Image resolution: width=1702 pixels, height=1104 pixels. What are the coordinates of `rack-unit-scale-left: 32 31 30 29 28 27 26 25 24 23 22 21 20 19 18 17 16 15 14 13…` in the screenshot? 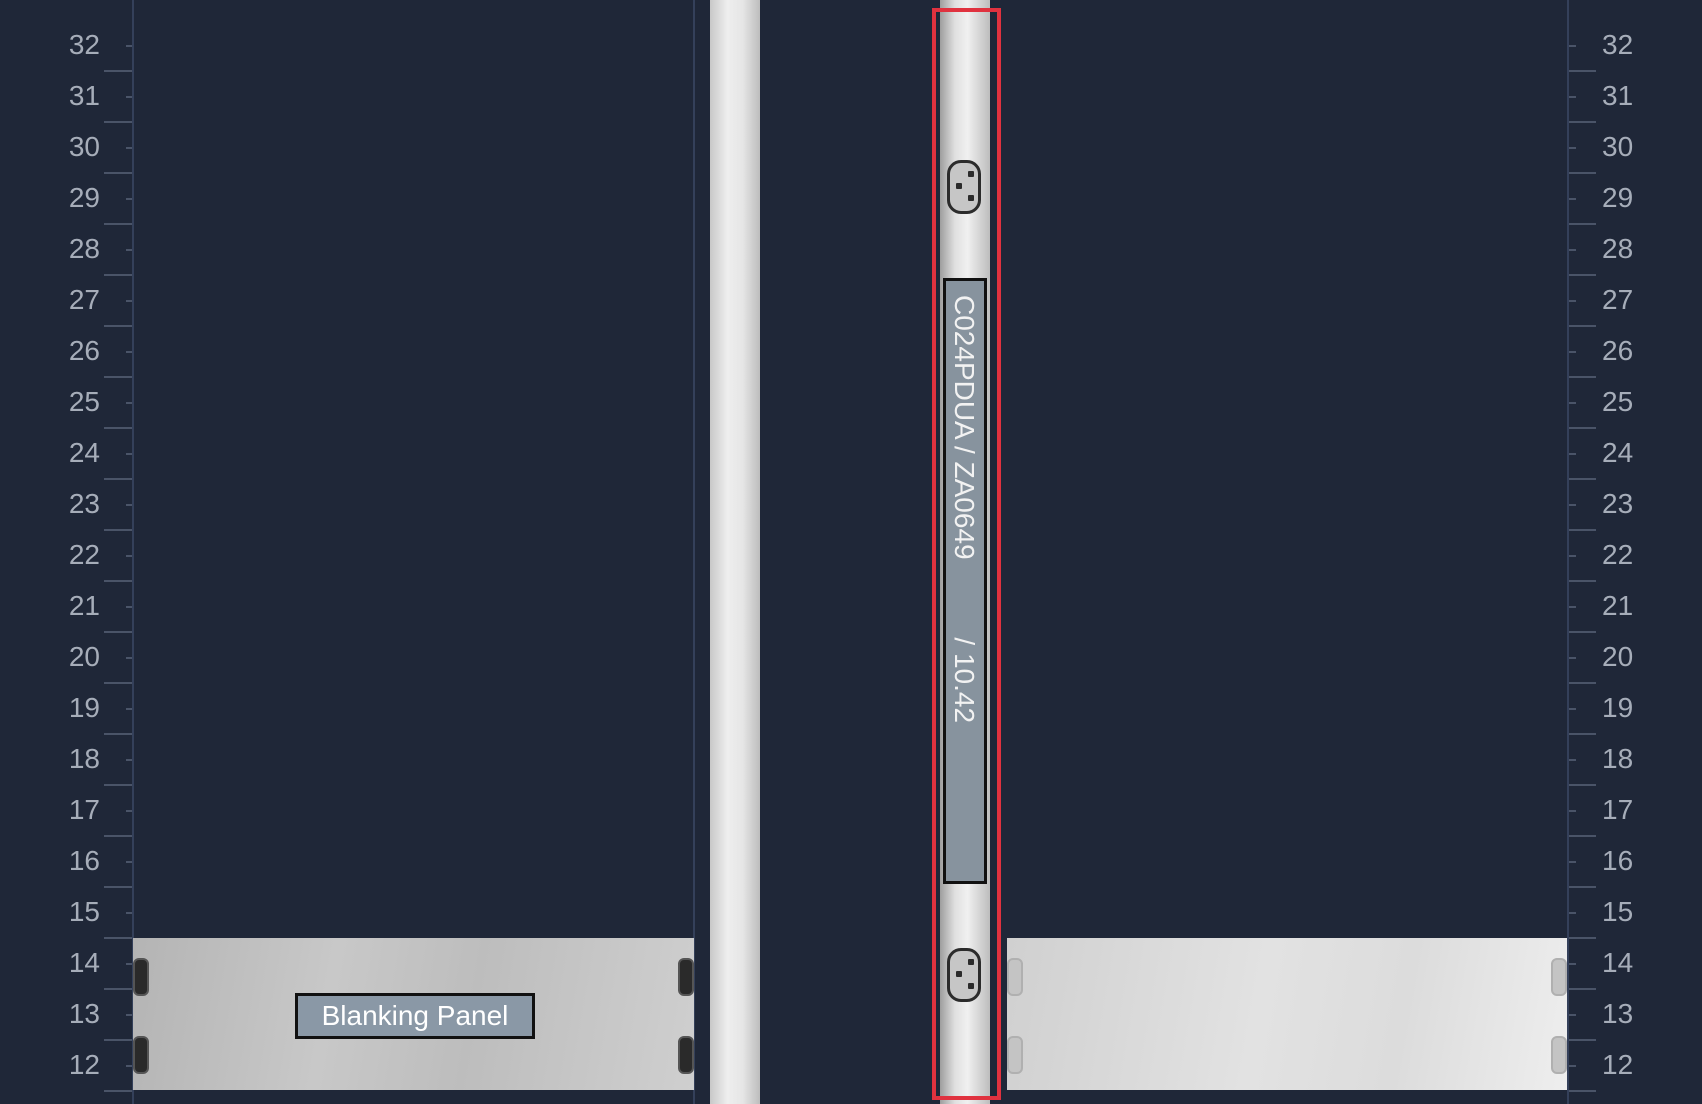 It's located at (70, 552).